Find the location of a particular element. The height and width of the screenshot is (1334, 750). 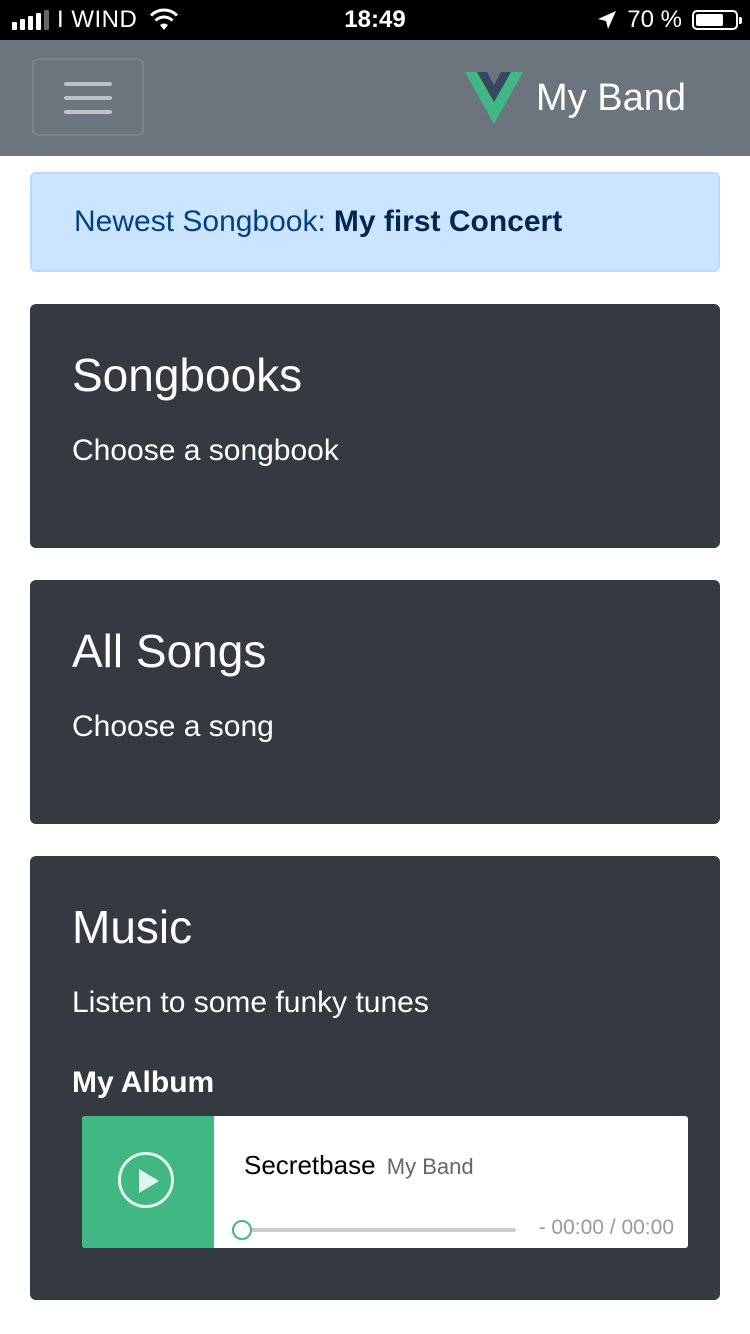

status-bar: I WIND 18:49 70 % is located at coordinates (375, 20).